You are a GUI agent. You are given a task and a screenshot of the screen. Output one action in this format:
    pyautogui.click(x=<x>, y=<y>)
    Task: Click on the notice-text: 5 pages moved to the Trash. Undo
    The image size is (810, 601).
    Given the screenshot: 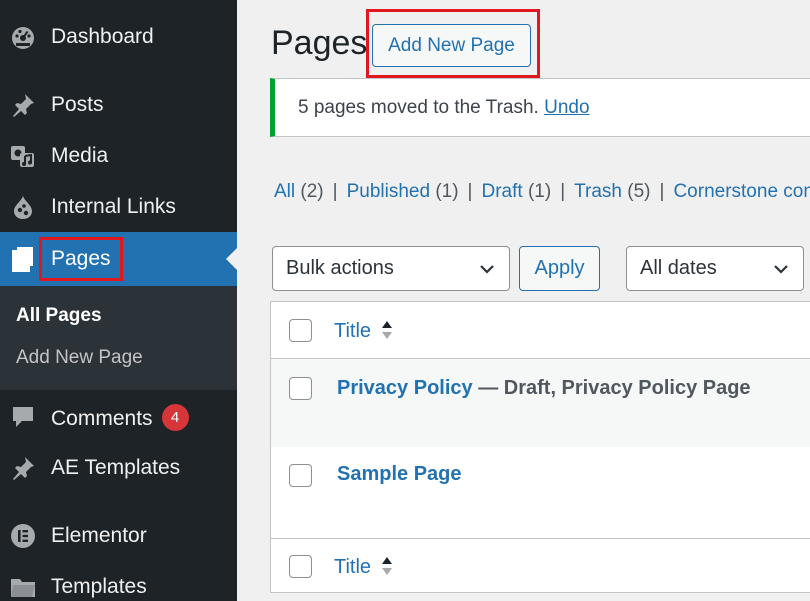 What is the action you would take?
    pyautogui.click(x=444, y=108)
    